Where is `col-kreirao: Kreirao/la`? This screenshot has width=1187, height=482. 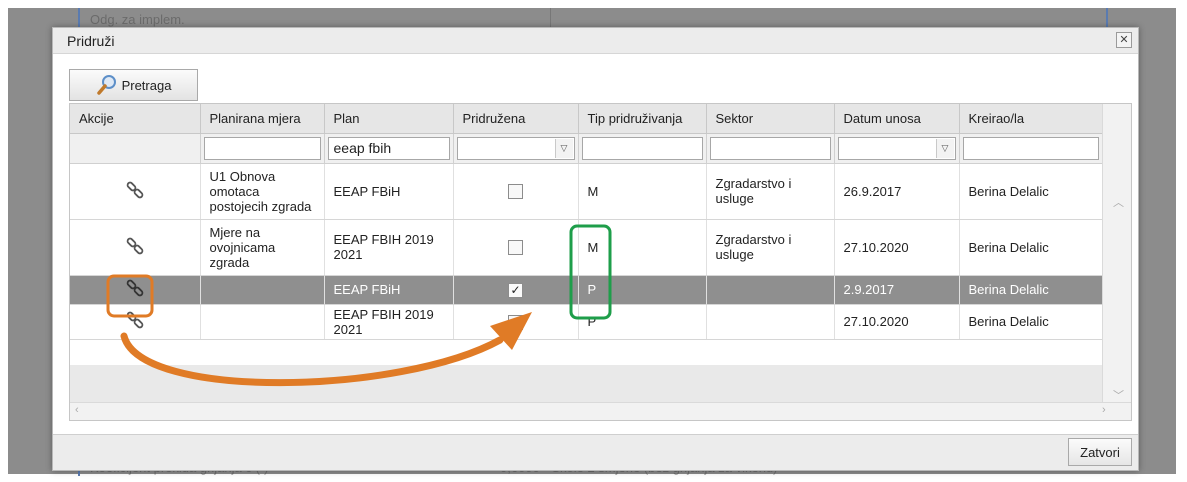 col-kreirao: Kreirao/la is located at coordinates (1031, 119).